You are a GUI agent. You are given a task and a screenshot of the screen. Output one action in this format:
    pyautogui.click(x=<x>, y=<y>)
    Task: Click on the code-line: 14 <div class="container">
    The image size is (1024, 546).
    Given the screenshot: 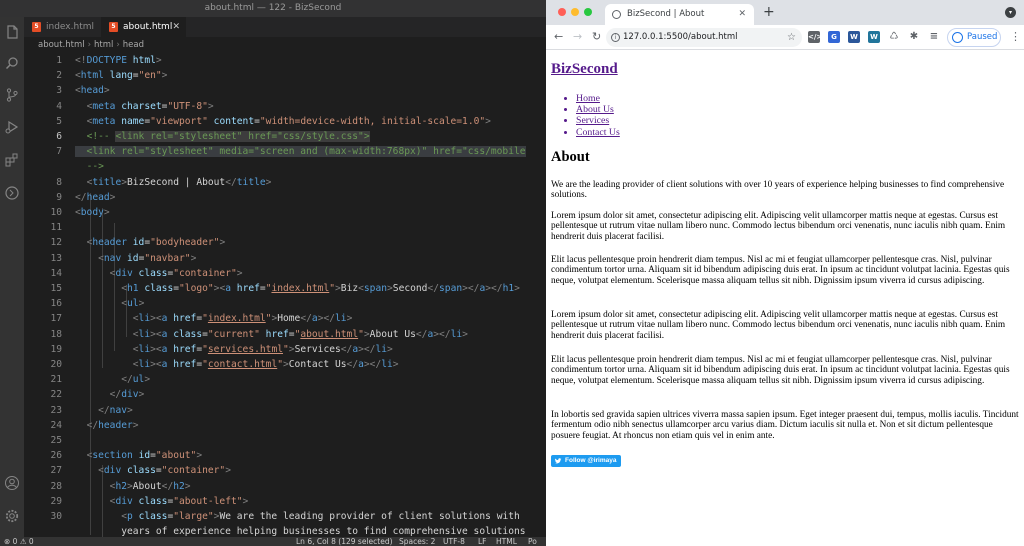 What is the action you would take?
    pyautogui.click(x=285, y=273)
    